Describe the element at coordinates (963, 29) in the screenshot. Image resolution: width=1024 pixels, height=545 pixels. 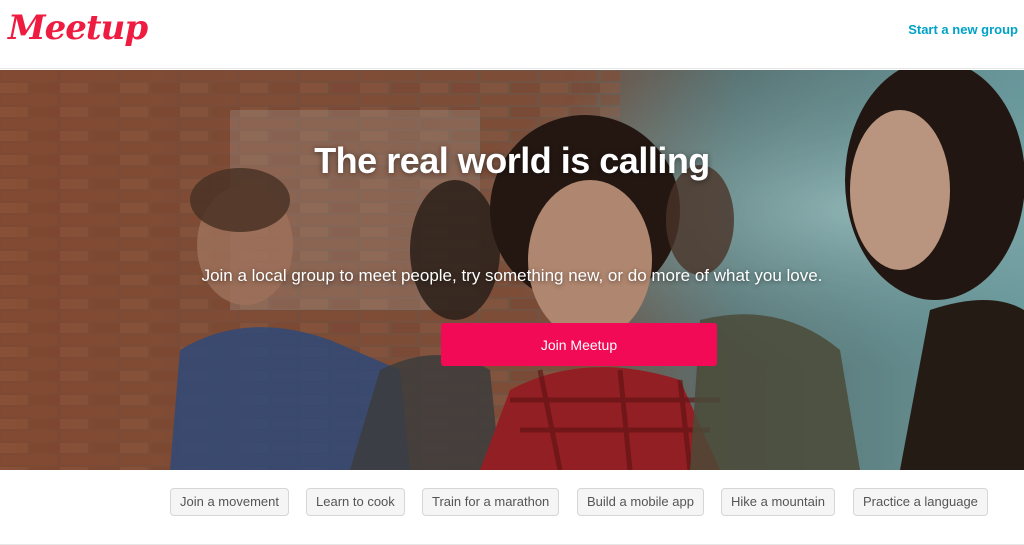
I see `start-new-group-link: Start a new group` at that location.